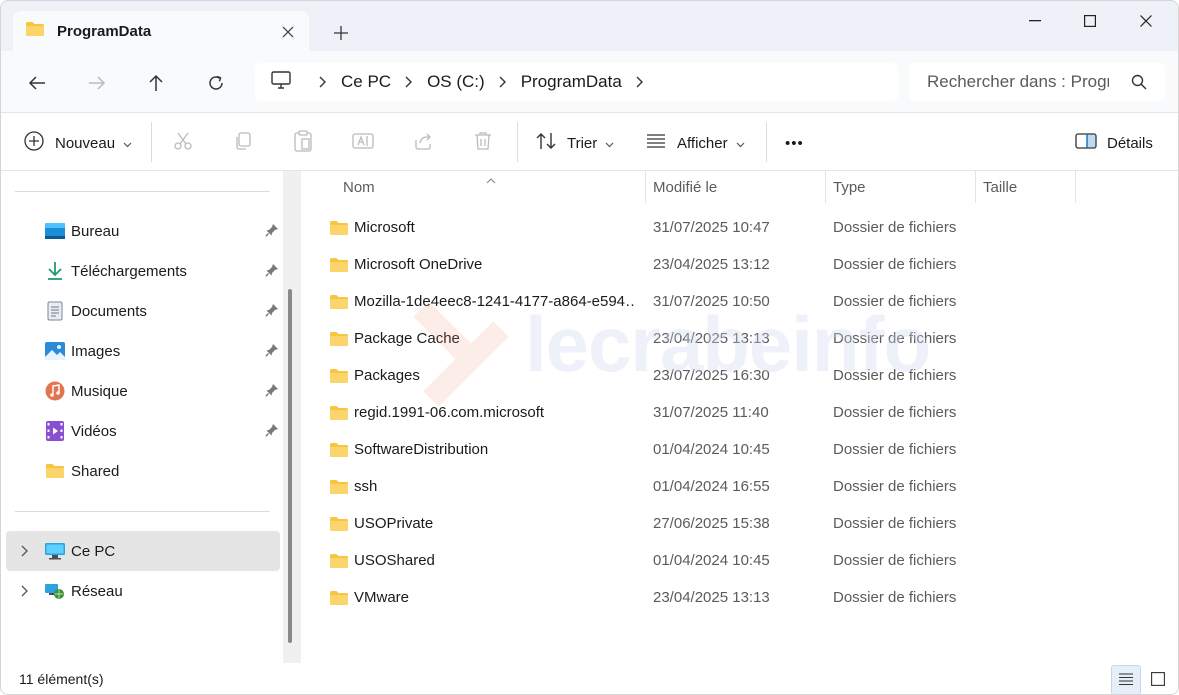 The width and height of the screenshot is (1179, 695). Describe the element at coordinates (384, 227) in the screenshot. I see `file-name: Microsoft` at that location.